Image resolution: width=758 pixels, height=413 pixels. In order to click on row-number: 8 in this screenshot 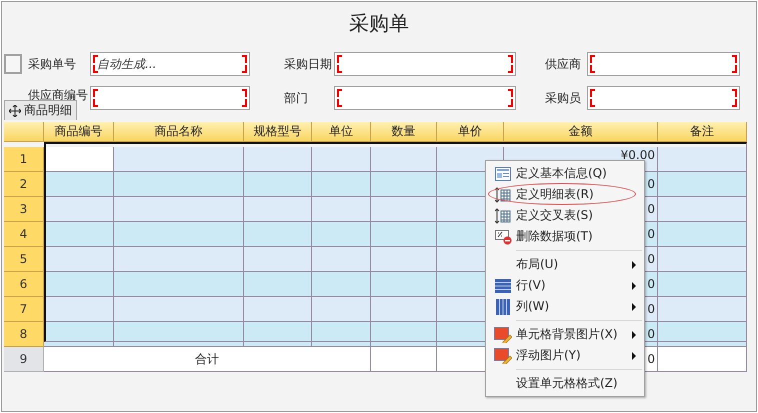, I will do `click(24, 334)`.